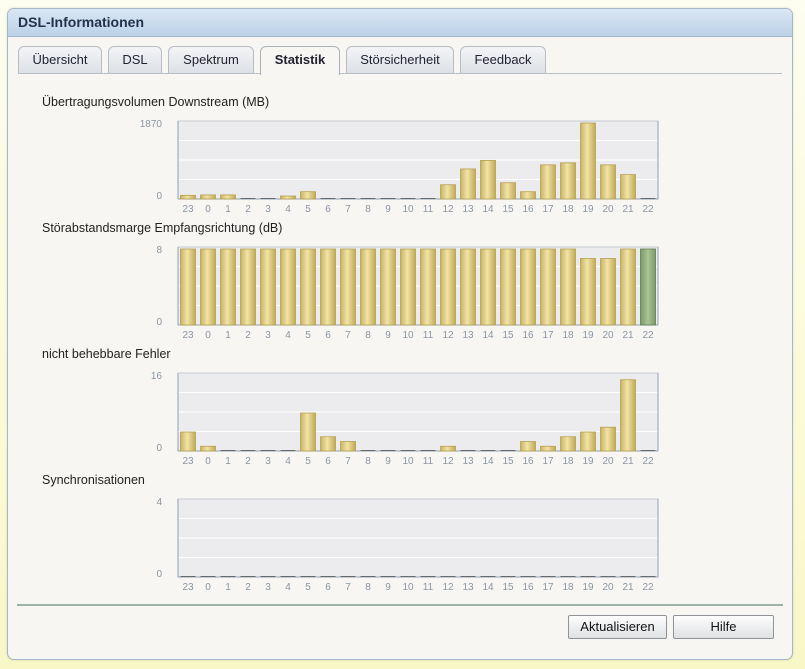 This screenshot has height=669, width=805. Describe the element at coordinates (407, 545) in the screenshot. I see `chart-sync: 4023 0 1 2 3 4 5 6 7 8 9 10 11 12 13 14 15 16 17 18 19 20 21 22` at that location.